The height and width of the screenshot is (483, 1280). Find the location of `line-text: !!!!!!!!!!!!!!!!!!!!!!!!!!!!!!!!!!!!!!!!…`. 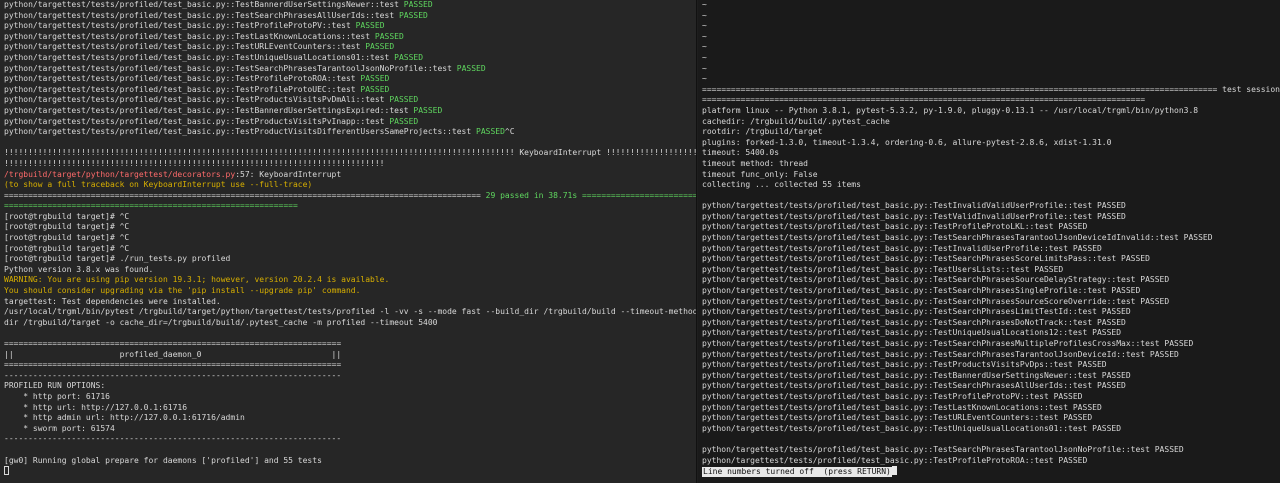

line-text: !!!!!!!!!!!!!!!!!!!!!!!!!!!!!!!!!!!!!!!!… is located at coordinates (350, 153).